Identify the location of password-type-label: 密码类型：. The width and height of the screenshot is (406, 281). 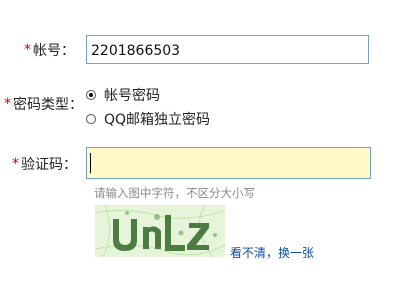
(48, 105).